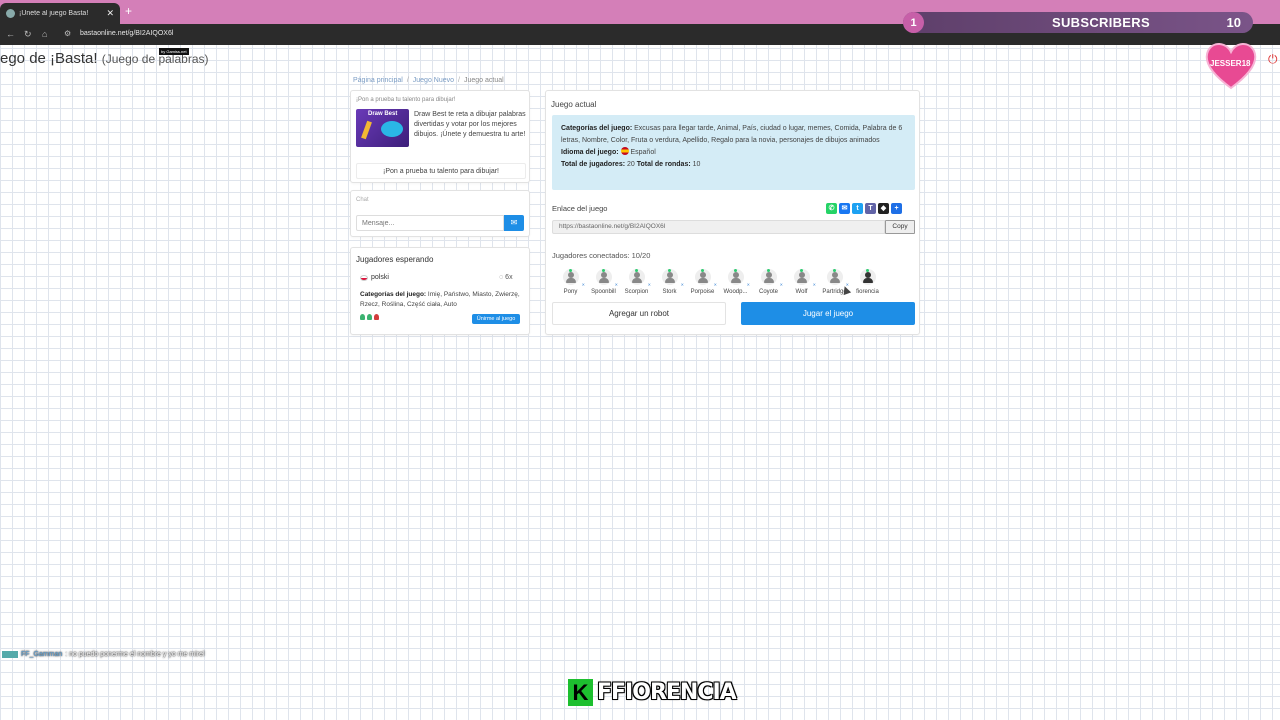  Describe the element at coordinates (900, 227) in the screenshot. I see `copy-link-button: Copy` at that location.